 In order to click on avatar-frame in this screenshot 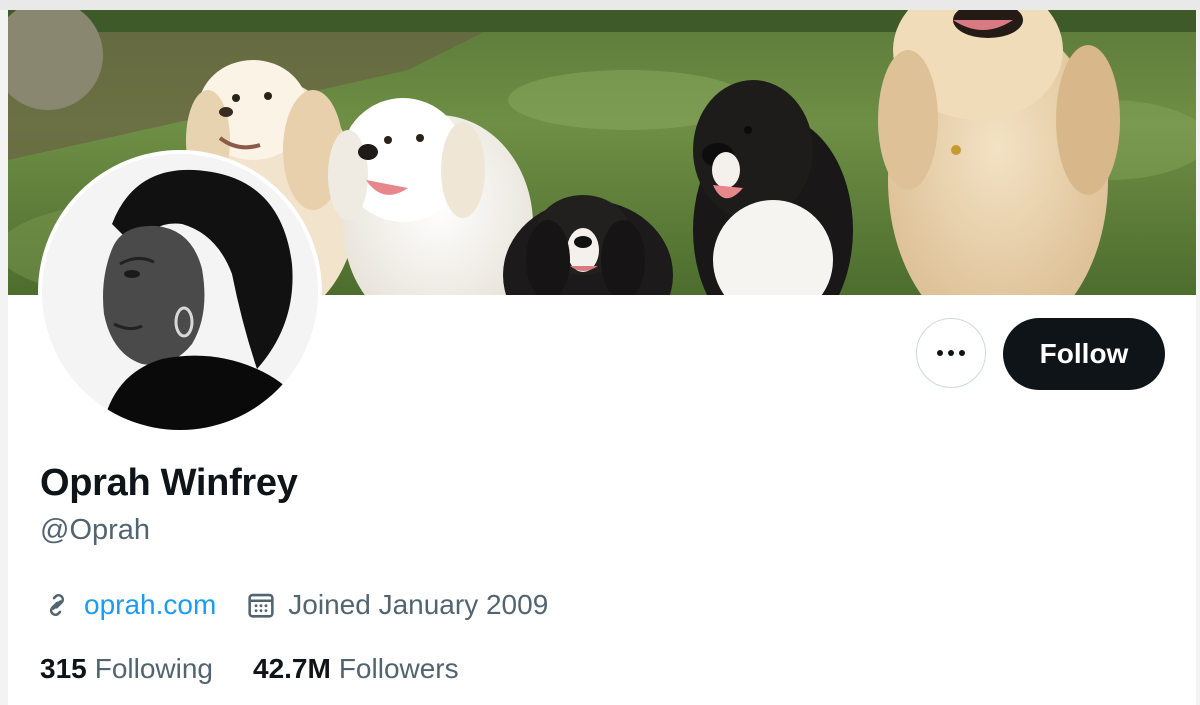, I will do `click(180, 292)`.